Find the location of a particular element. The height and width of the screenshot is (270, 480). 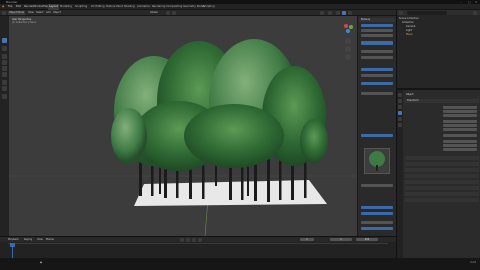

panel-header: Botaniq is located at coordinates (377, 20).